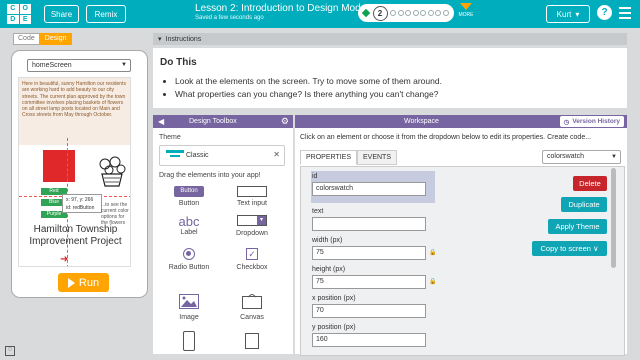  I want to click on tool-dropdown: ▾ Dropdown, so click(252, 226).